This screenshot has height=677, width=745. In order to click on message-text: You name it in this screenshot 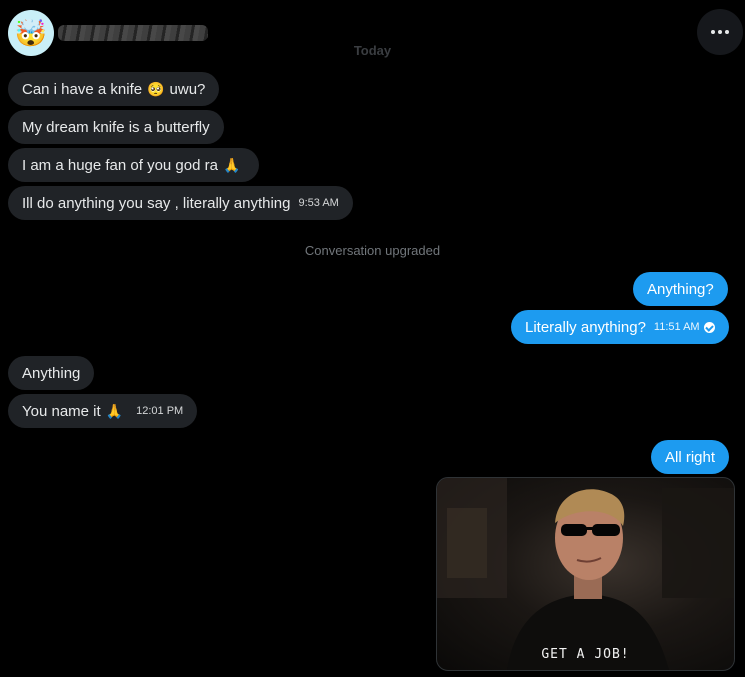, I will do `click(61, 411)`.